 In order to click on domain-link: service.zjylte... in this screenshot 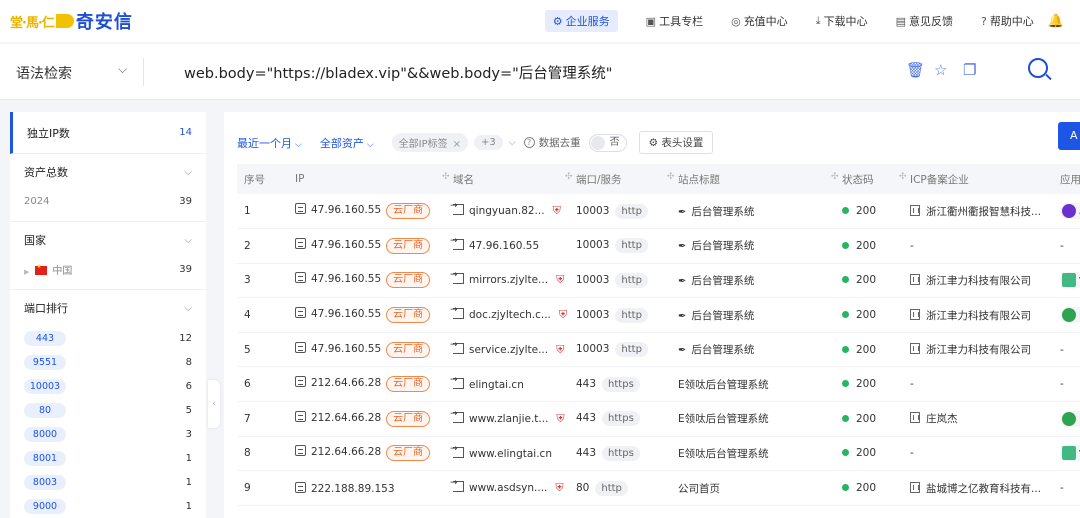, I will do `click(508, 350)`.